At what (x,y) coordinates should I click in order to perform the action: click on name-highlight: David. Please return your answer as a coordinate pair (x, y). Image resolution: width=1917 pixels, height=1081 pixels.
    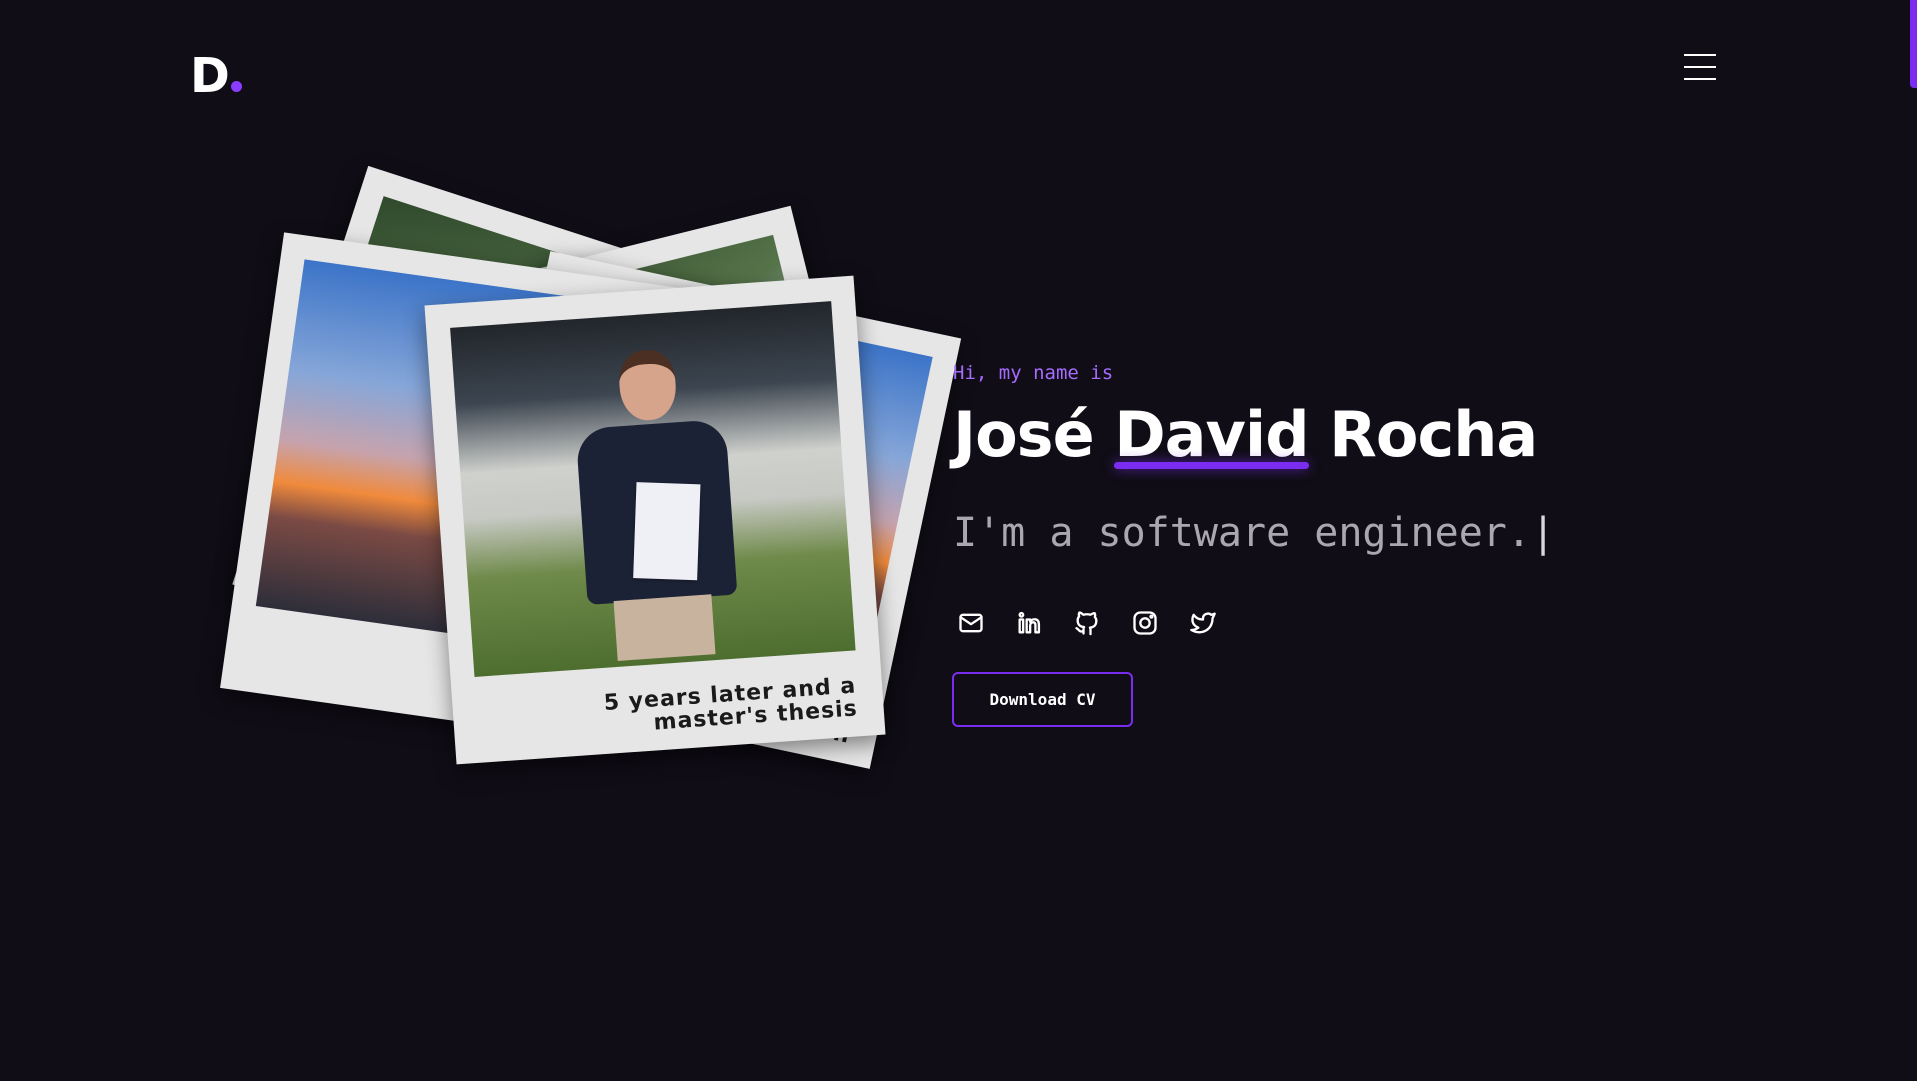
    Looking at the image, I should click on (1212, 434).